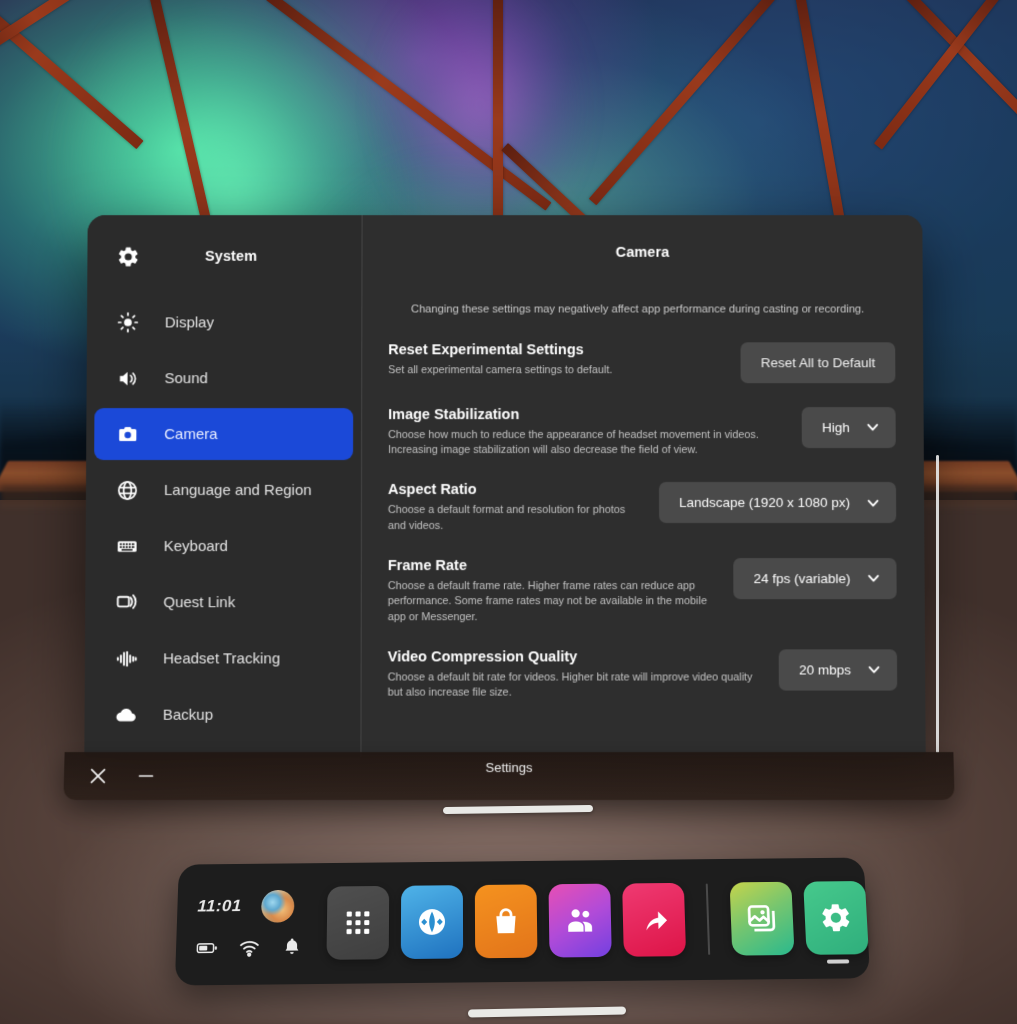 This screenshot has width=1017, height=1024. I want to click on setting-title: Image Stabilization, so click(454, 414).